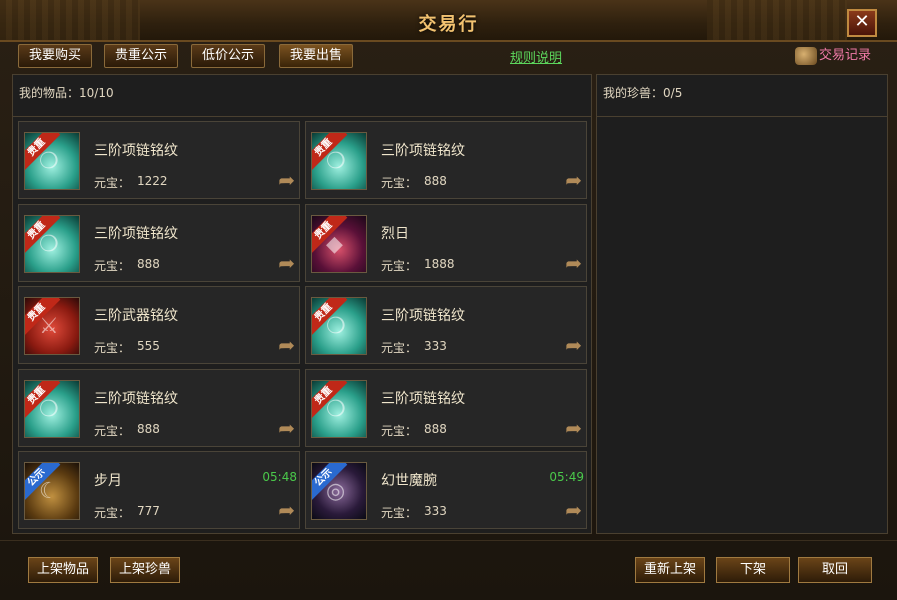 The image size is (897, 600). I want to click on item-slot: ◆ 贵重 烈日元宝： 1888 ➦, so click(446, 242).